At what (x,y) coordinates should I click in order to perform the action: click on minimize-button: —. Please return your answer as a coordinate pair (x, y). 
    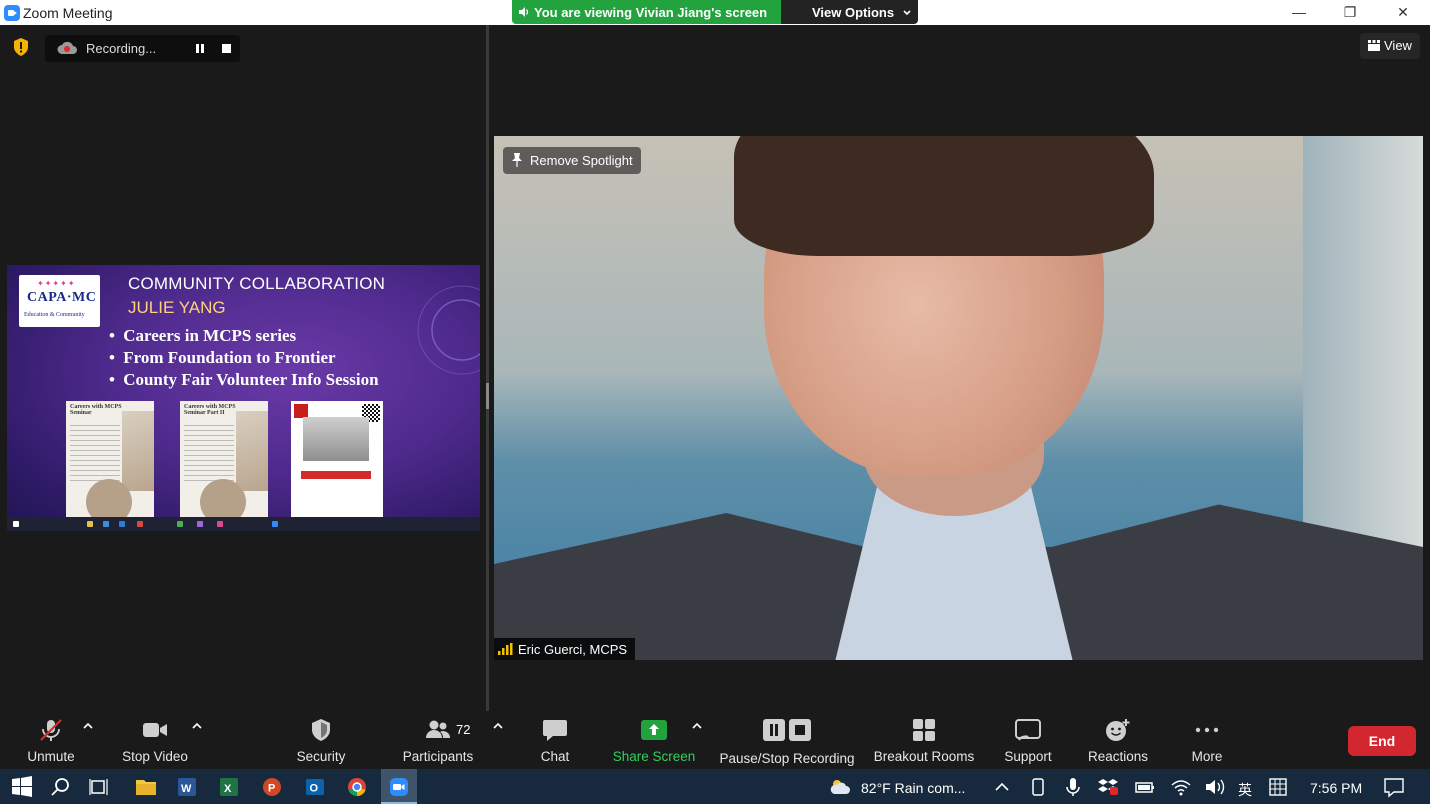
    Looking at the image, I should click on (1299, 12).